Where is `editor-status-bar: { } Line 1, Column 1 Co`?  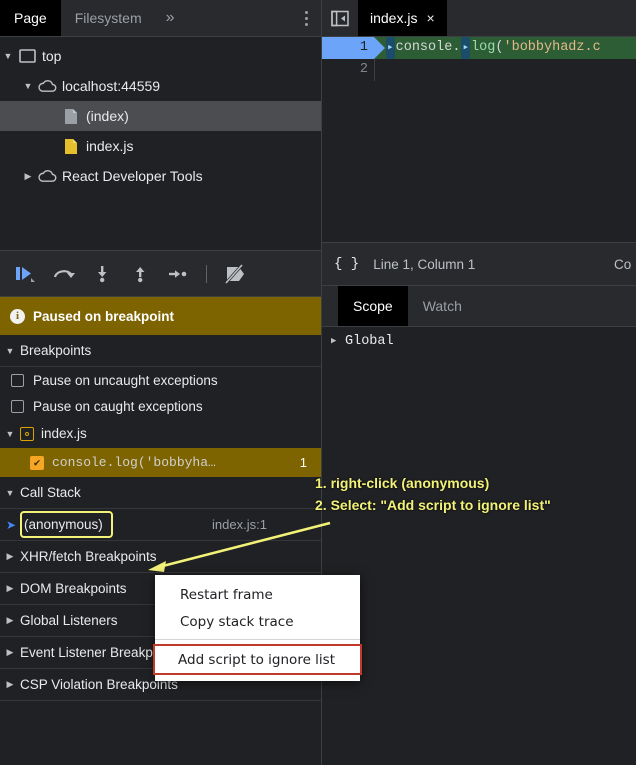 editor-status-bar: { } Line 1, Column 1 Co is located at coordinates (479, 264).